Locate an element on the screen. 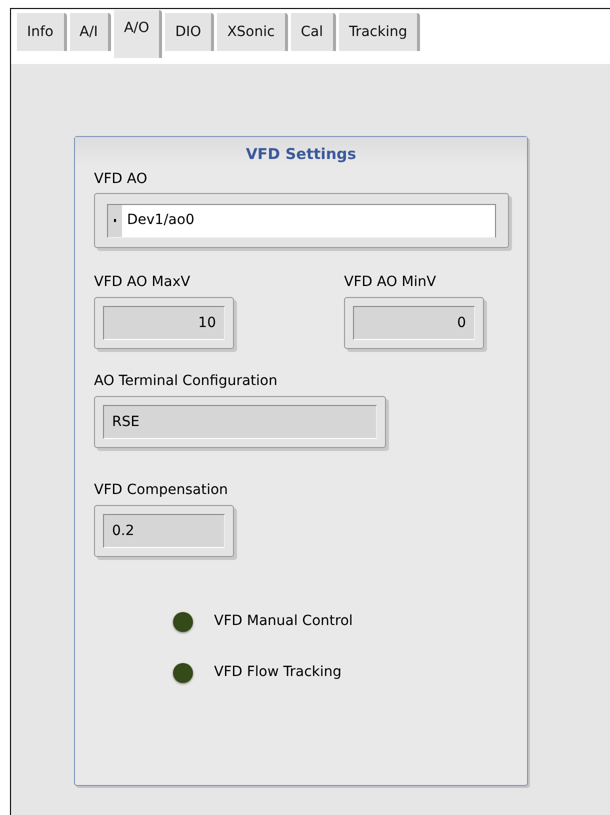 This screenshot has width=610, height=815. channel-selector: Dev1/ao0 is located at coordinates (301, 220).